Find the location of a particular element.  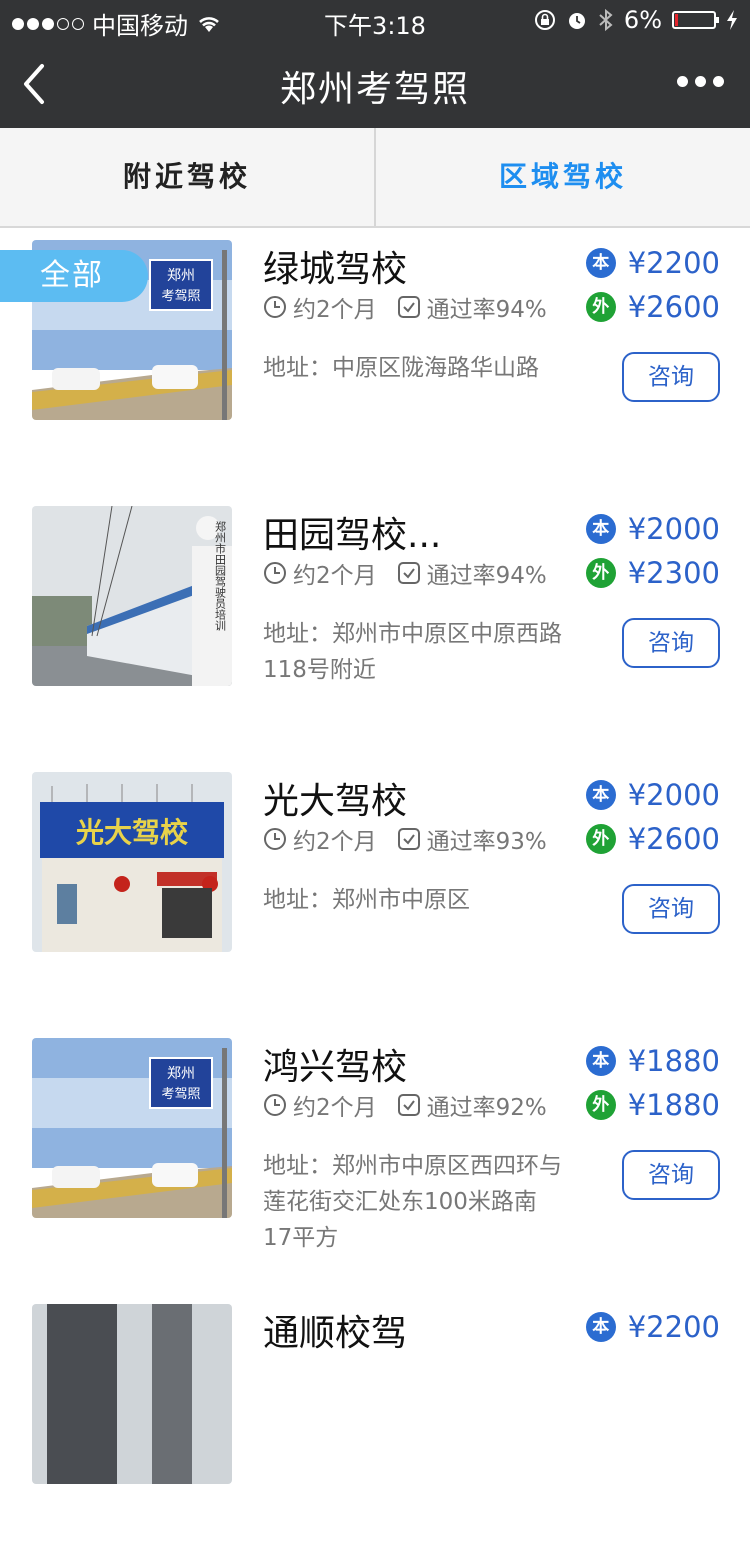

school-photo: 光大驾校 is located at coordinates (132, 862).